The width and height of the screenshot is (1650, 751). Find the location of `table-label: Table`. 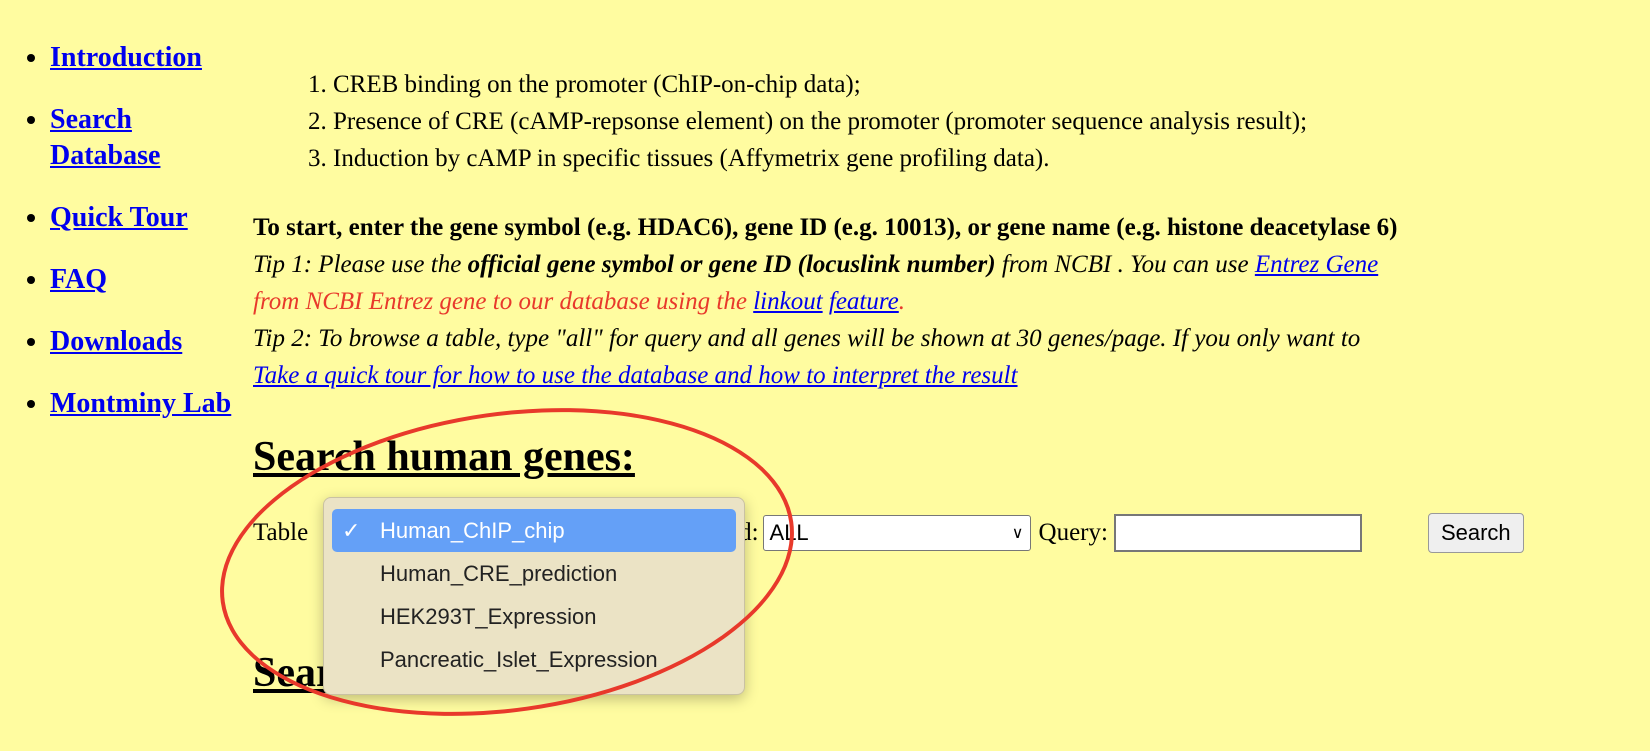

table-label: Table is located at coordinates (281, 532).